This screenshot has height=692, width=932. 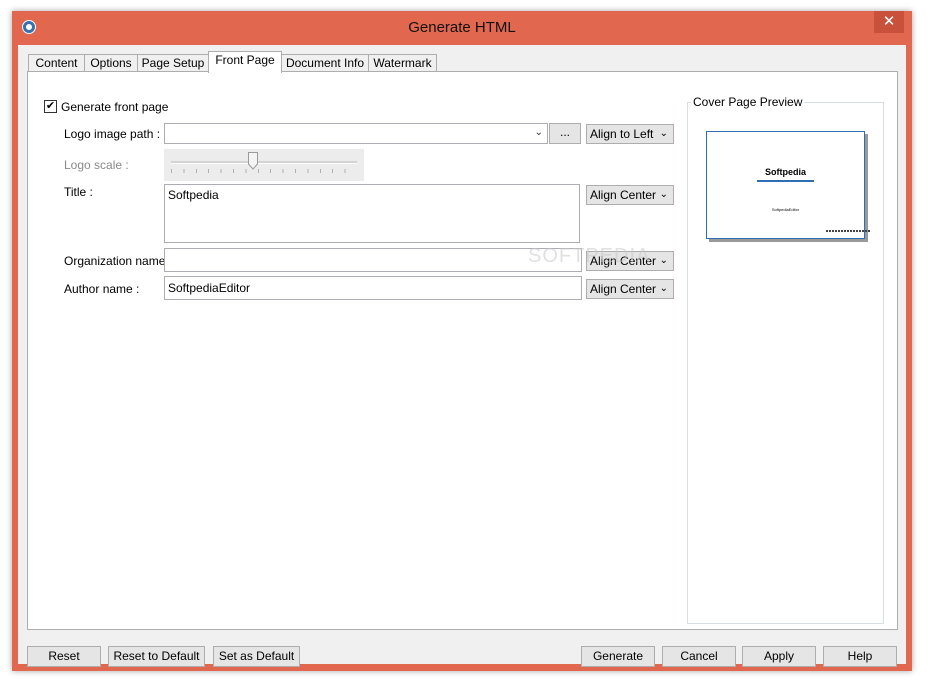 I want to click on logo-path-label: Logo image path :, so click(x=112, y=134).